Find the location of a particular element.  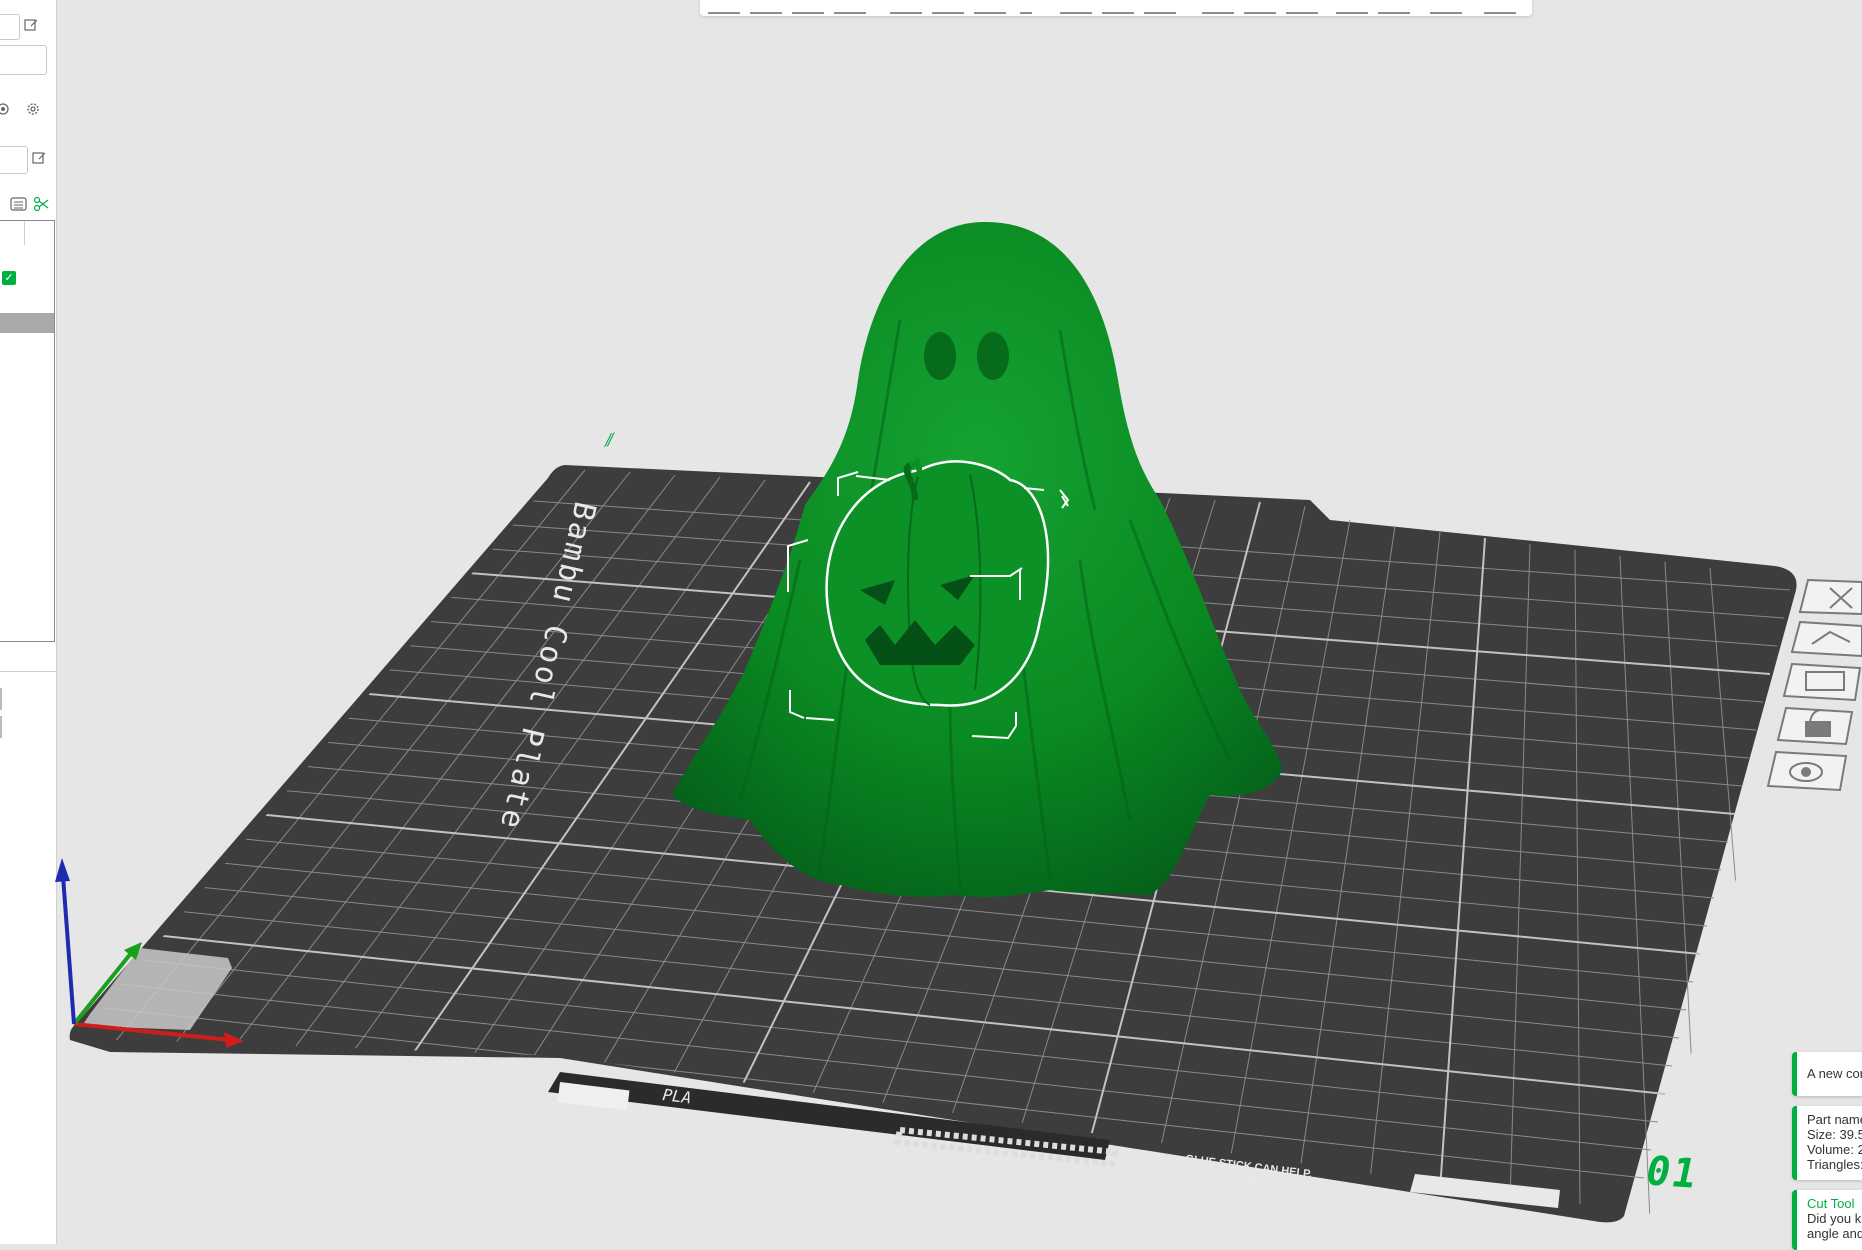

add-plate-button is located at coordinates (766, 7).